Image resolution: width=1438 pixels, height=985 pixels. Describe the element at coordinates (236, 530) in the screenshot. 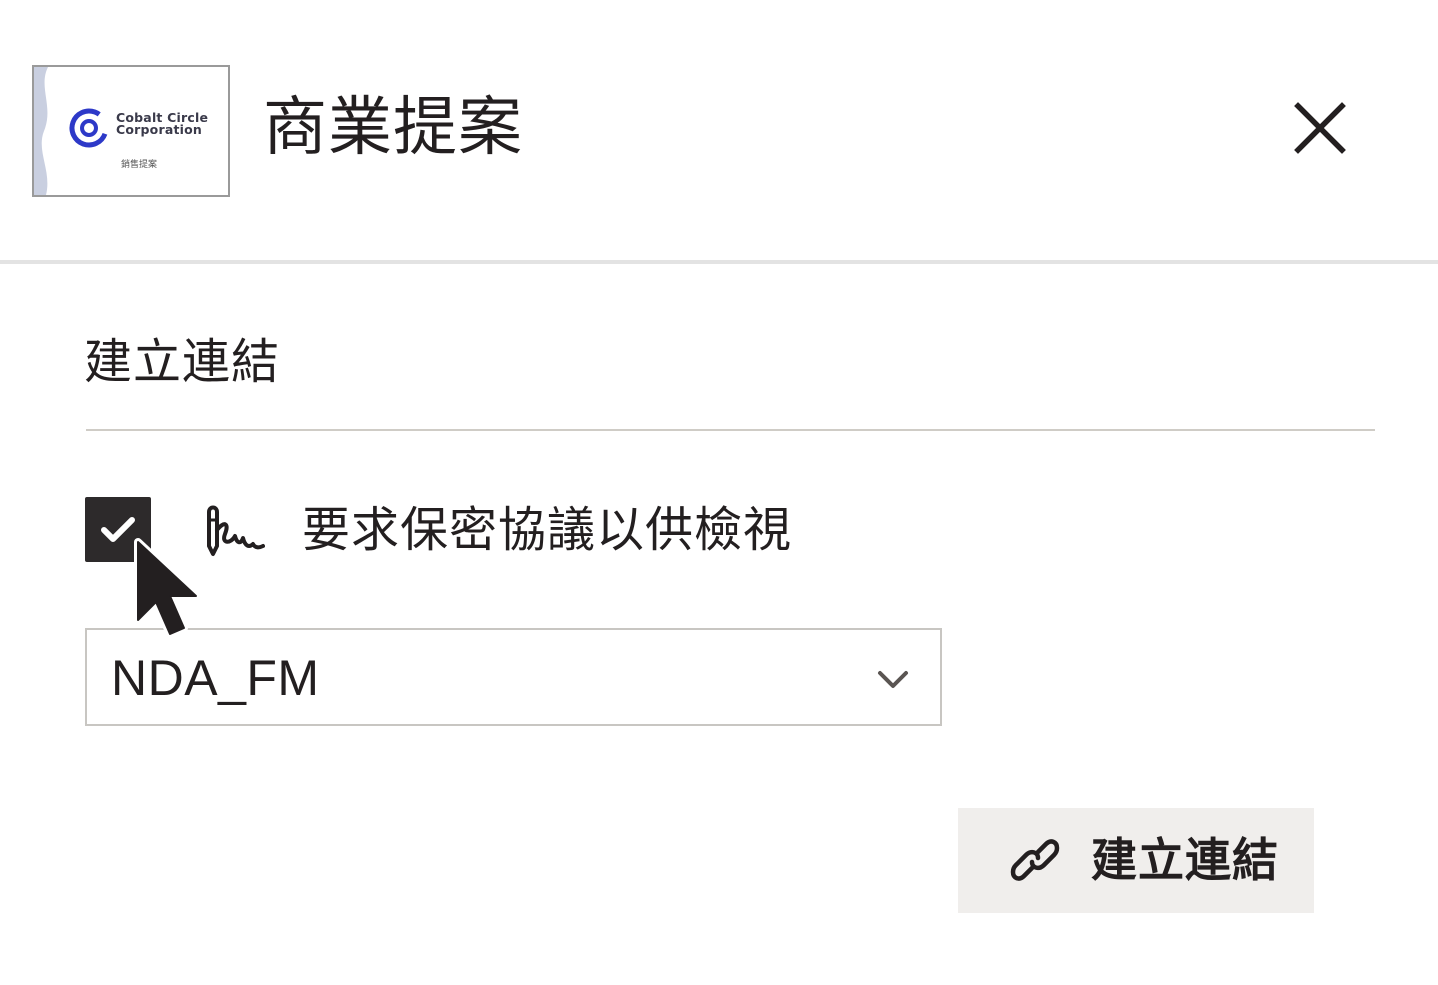

I see `signature-icon` at that location.